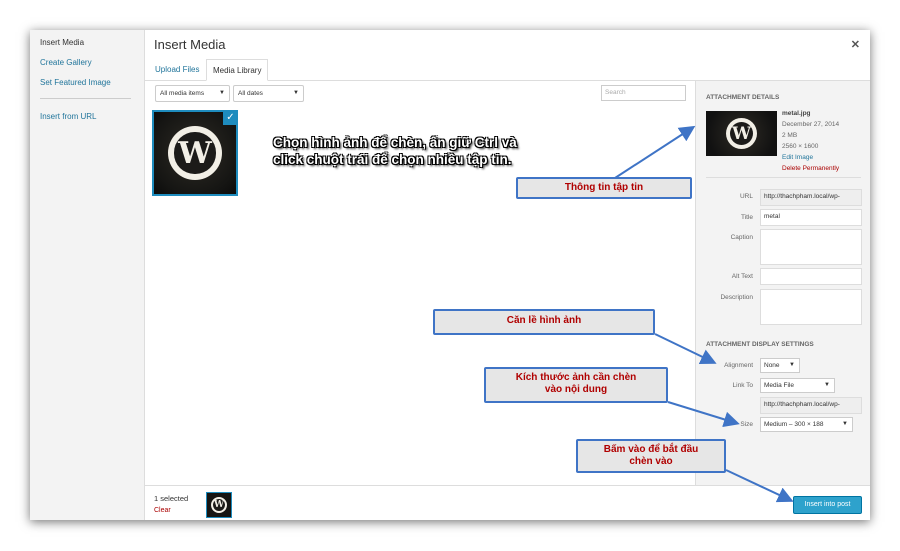 This screenshot has height=551, width=900. Describe the element at coordinates (392, 159) in the screenshot. I see `instruction-line-2: click chuột trái để chọn nhiều tập tin.` at that location.